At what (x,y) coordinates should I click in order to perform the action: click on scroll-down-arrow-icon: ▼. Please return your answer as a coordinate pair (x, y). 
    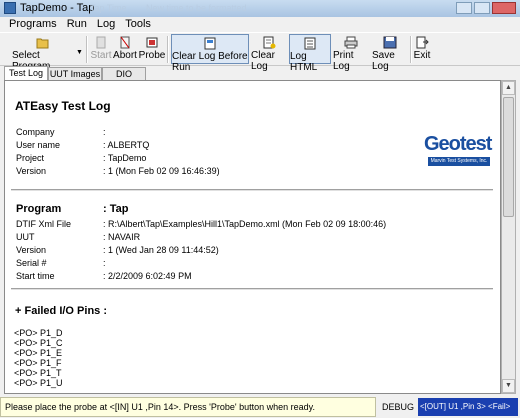
    Looking at the image, I should click on (508, 386).